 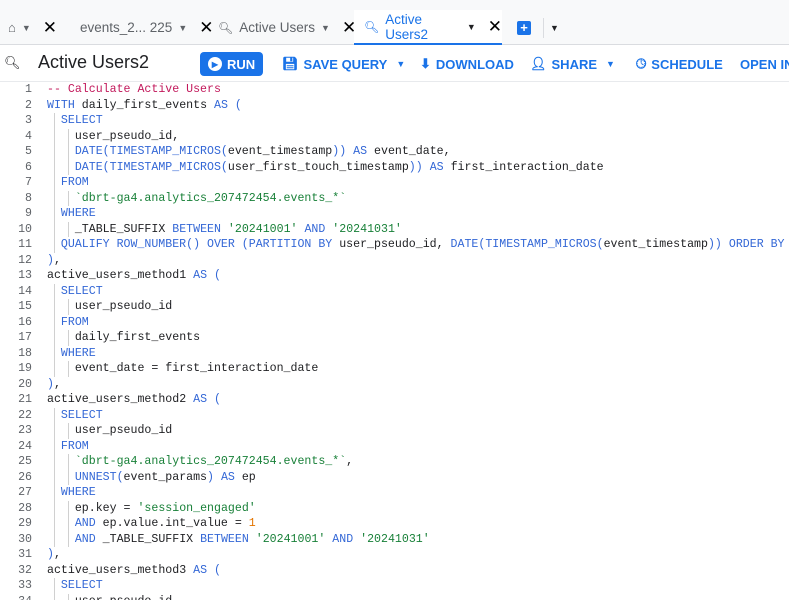 I want to click on code-text: WITH daily_first_events AS (, so click(x=144, y=106).